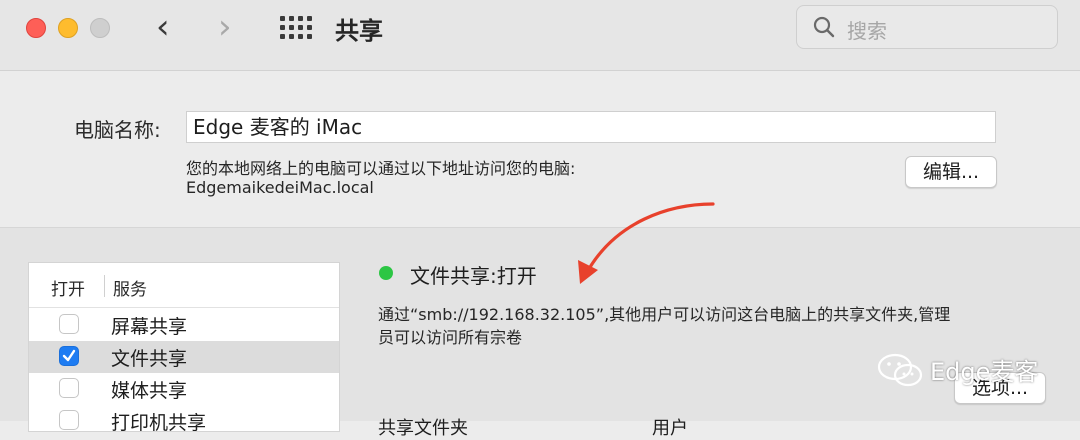  What do you see at coordinates (824, 27) in the screenshot?
I see `search-icon` at bounding box center [824, 27].